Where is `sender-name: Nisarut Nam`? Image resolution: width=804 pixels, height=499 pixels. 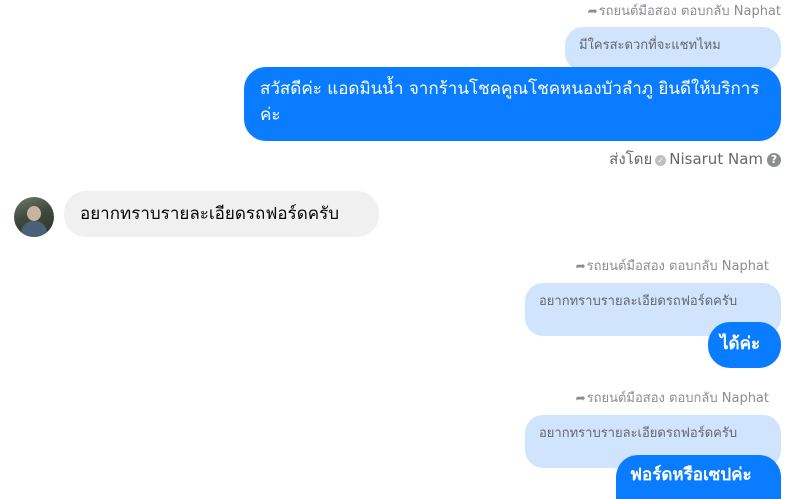
sender-name: Nisarut Nam is located at coordinates (716, 159).